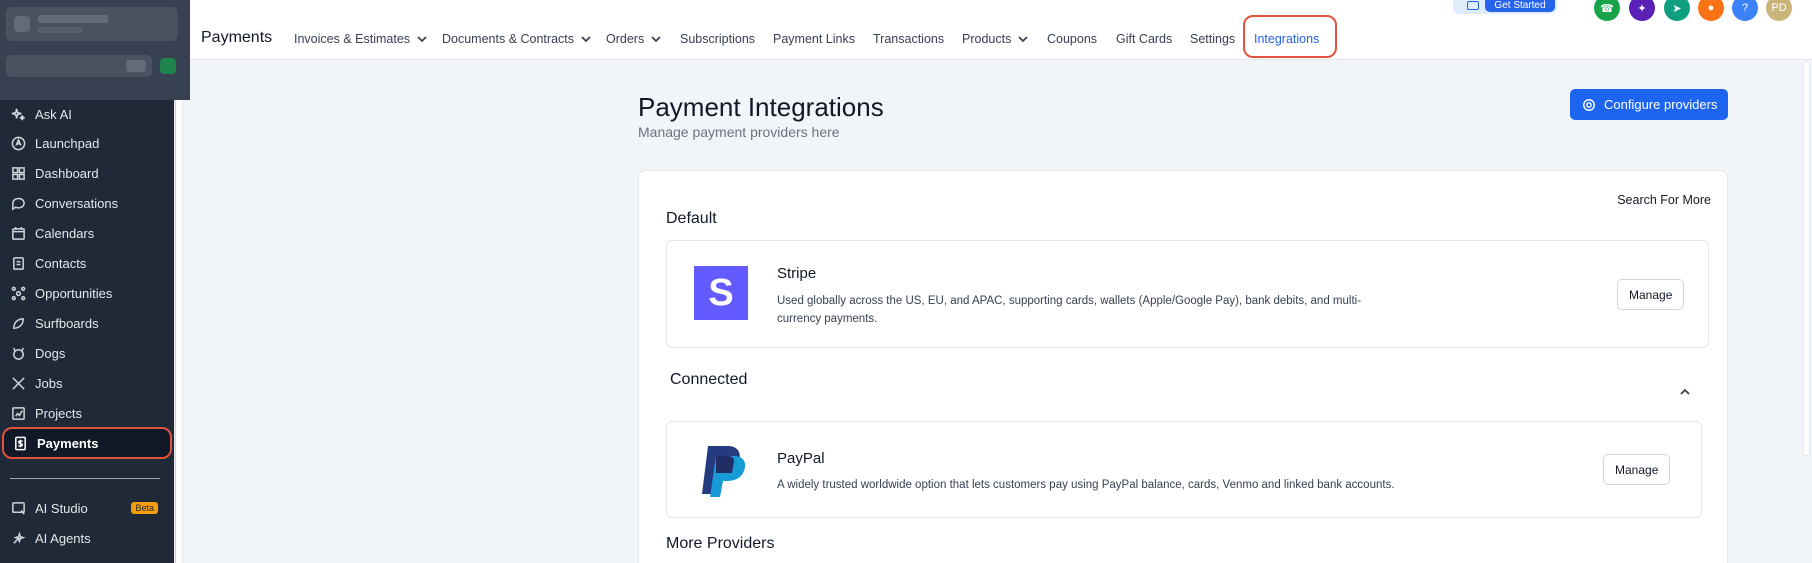 The height and width of the screenshot is (563, 1812). What do you see at coordinates (49, 383) in the screenshot?
I see `sidebar-item-label: Jobs` at bounding box center [49, 383].